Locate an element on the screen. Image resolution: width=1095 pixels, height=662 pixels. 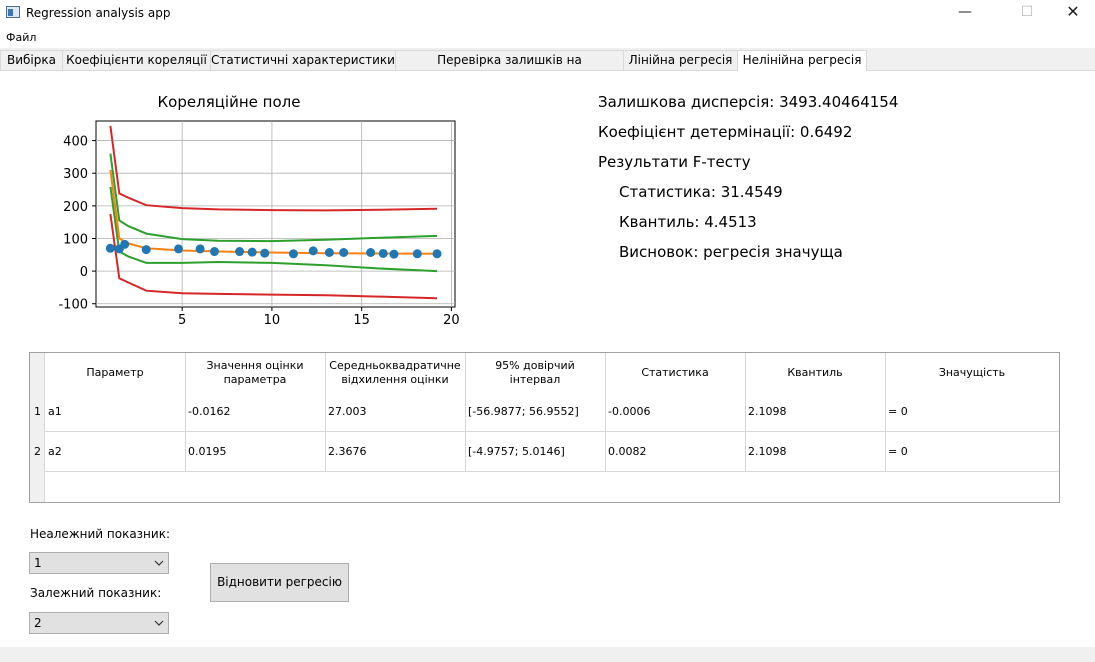
independent-variable-select: 1 is located at coordinates (99, 563).